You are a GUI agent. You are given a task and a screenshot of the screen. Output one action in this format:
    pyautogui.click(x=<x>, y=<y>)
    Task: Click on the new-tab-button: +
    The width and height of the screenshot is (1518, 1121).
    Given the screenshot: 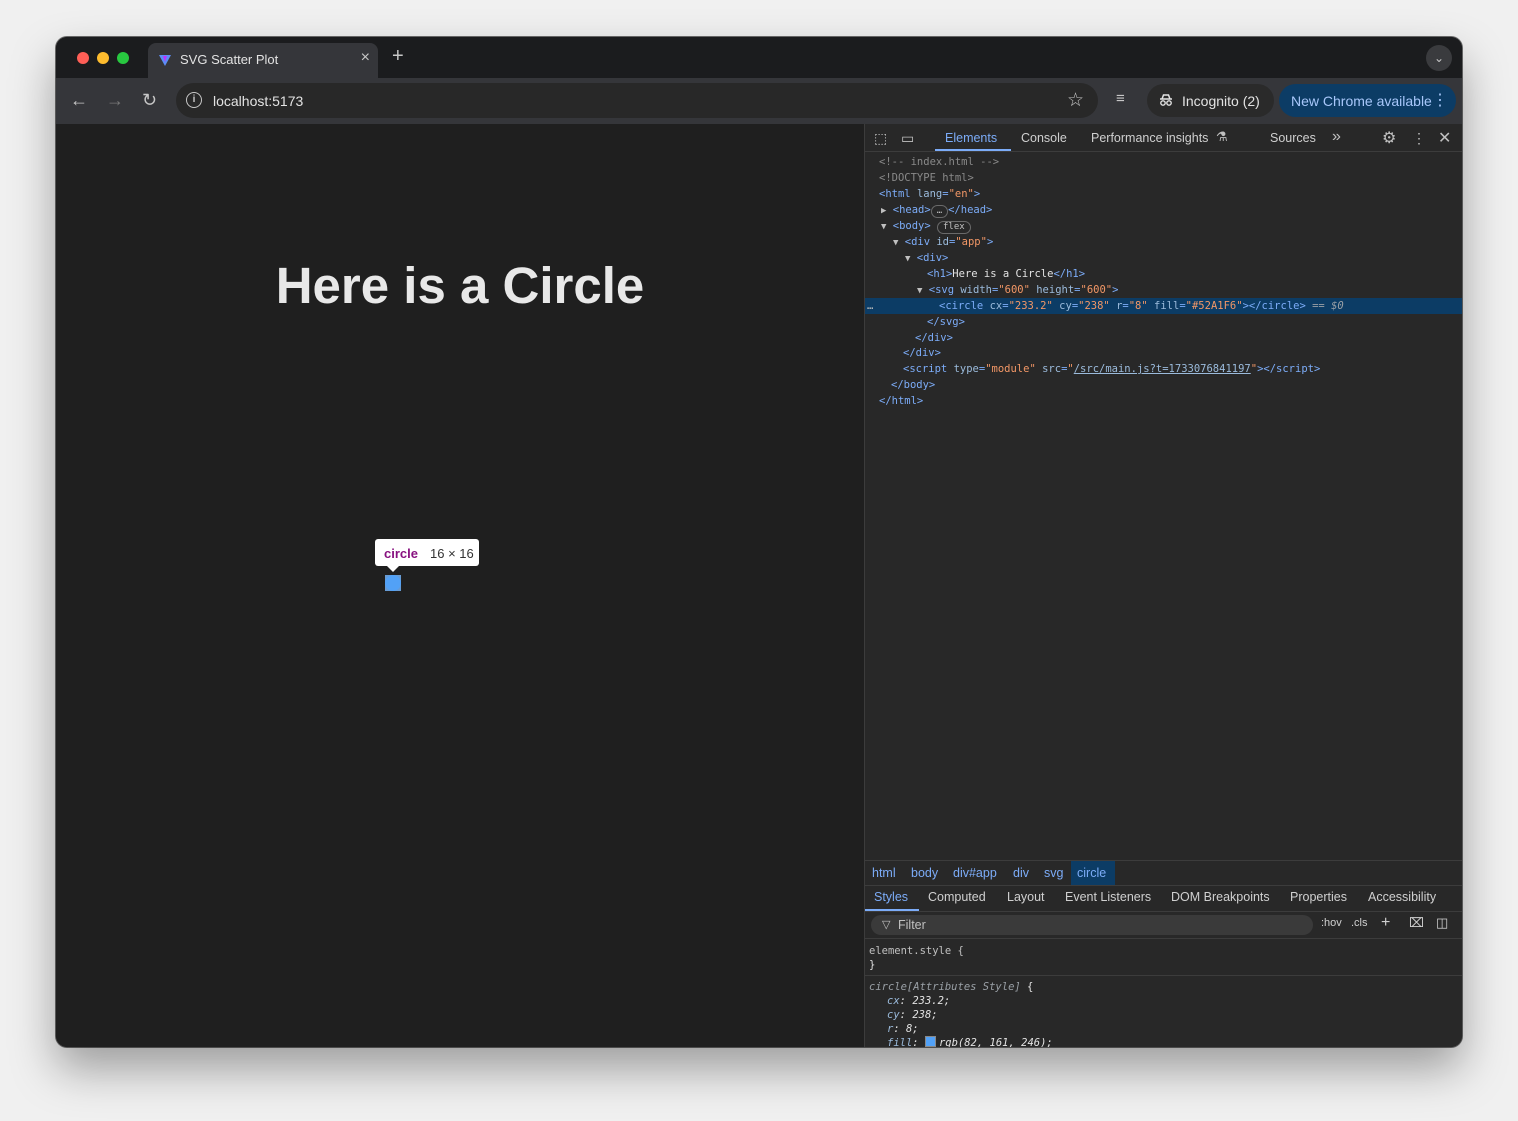 What is the action you would take?
    pyautogui.click(x=398, y=56)
    